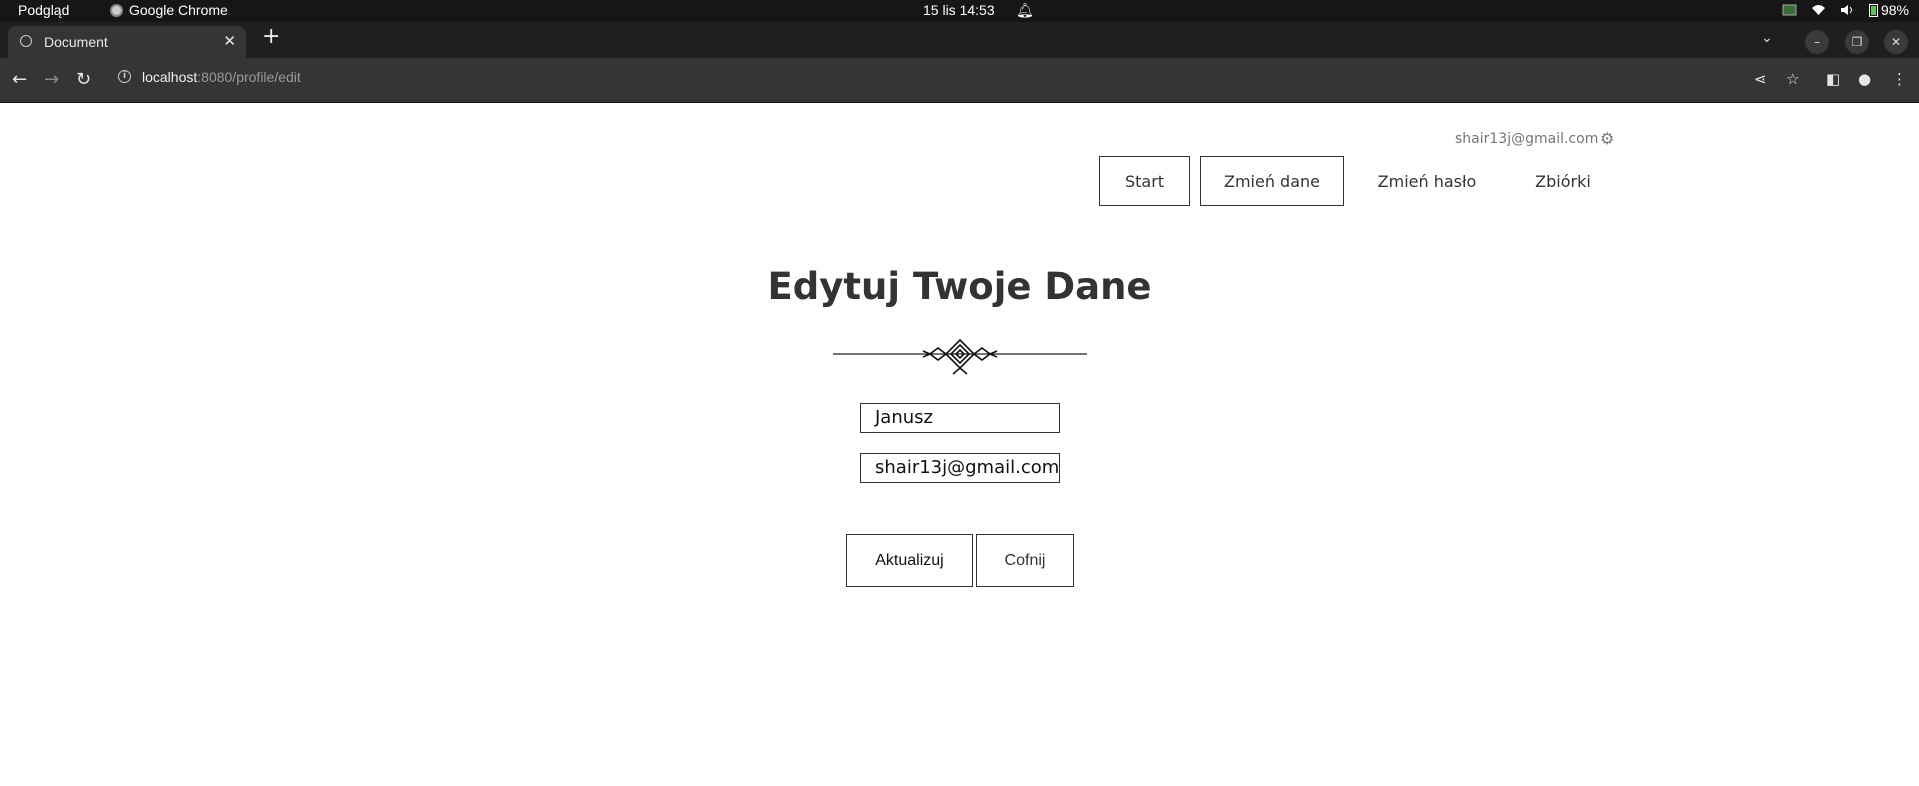  What do you see at coordinates (1896, 42) in the screenshot?
I see `close-window-button: ✕` at bounding box center [1896, 42].